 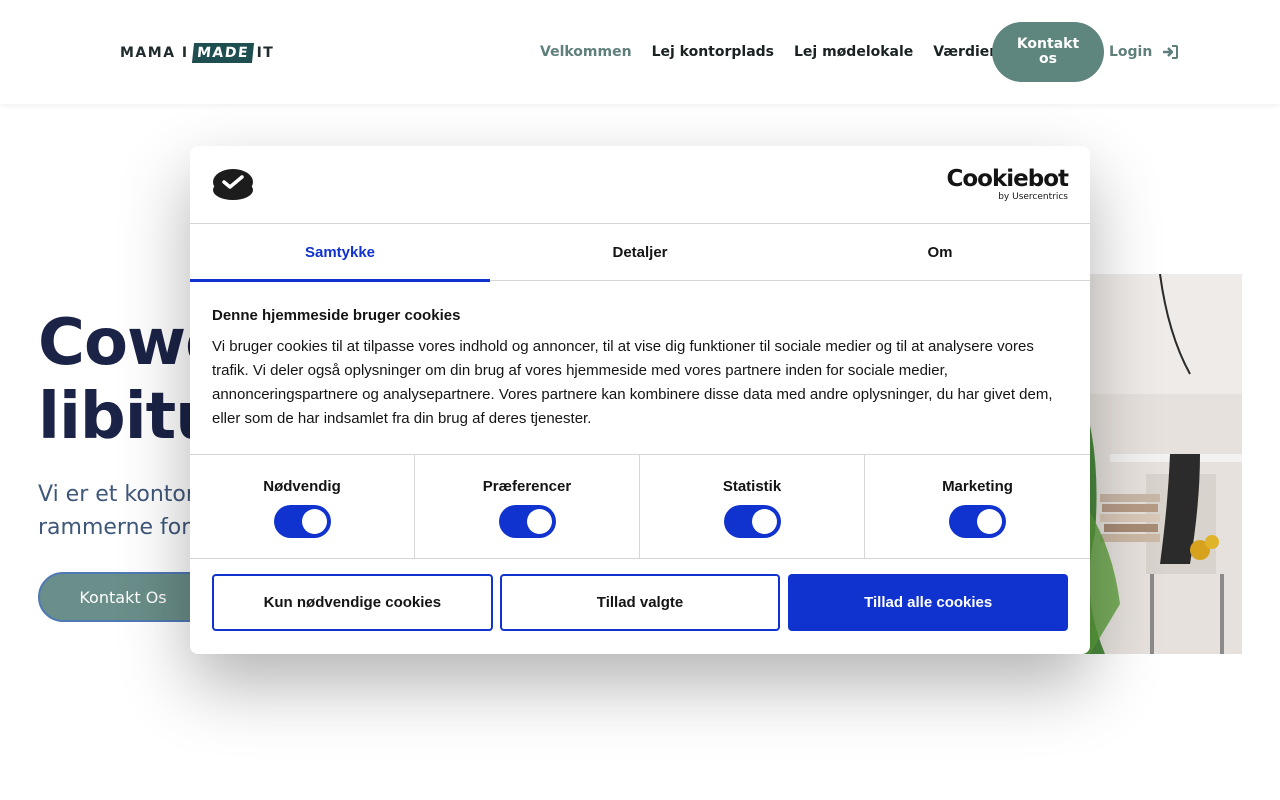 I want to click on dialog-header: Cookiebot by Usercentrics, so click(x=640, y=185).